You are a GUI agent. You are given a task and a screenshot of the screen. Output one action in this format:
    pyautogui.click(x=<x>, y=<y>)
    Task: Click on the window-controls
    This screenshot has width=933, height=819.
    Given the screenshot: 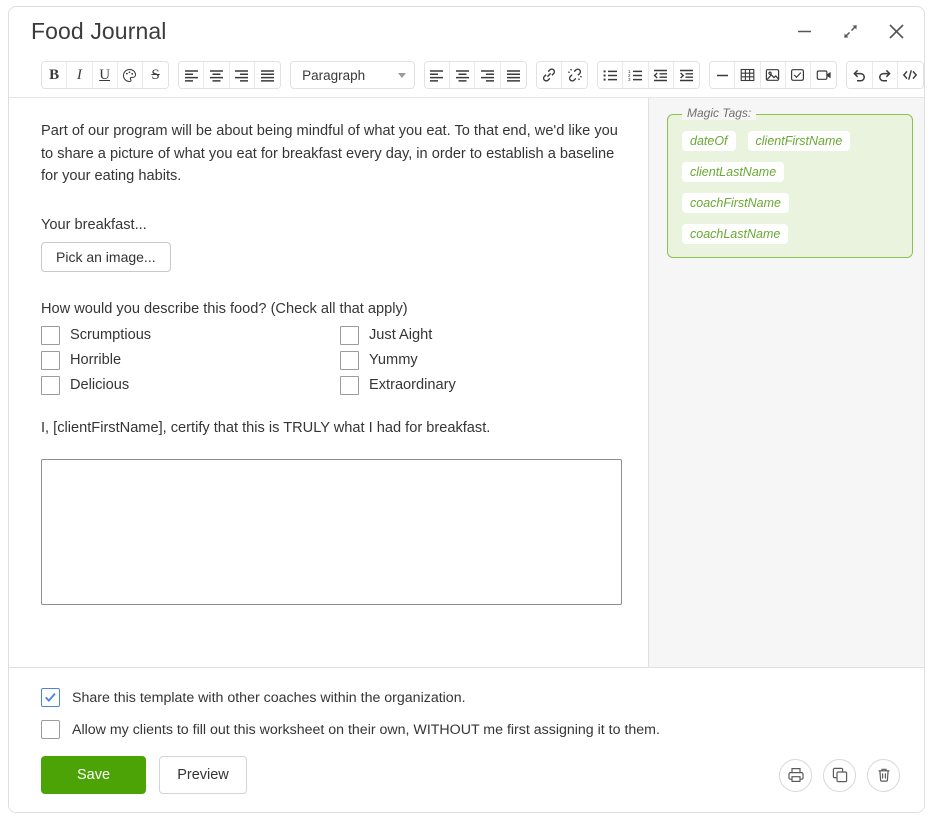 What is the action you would take?
    pyautogui.click(x=850, y=31)
    